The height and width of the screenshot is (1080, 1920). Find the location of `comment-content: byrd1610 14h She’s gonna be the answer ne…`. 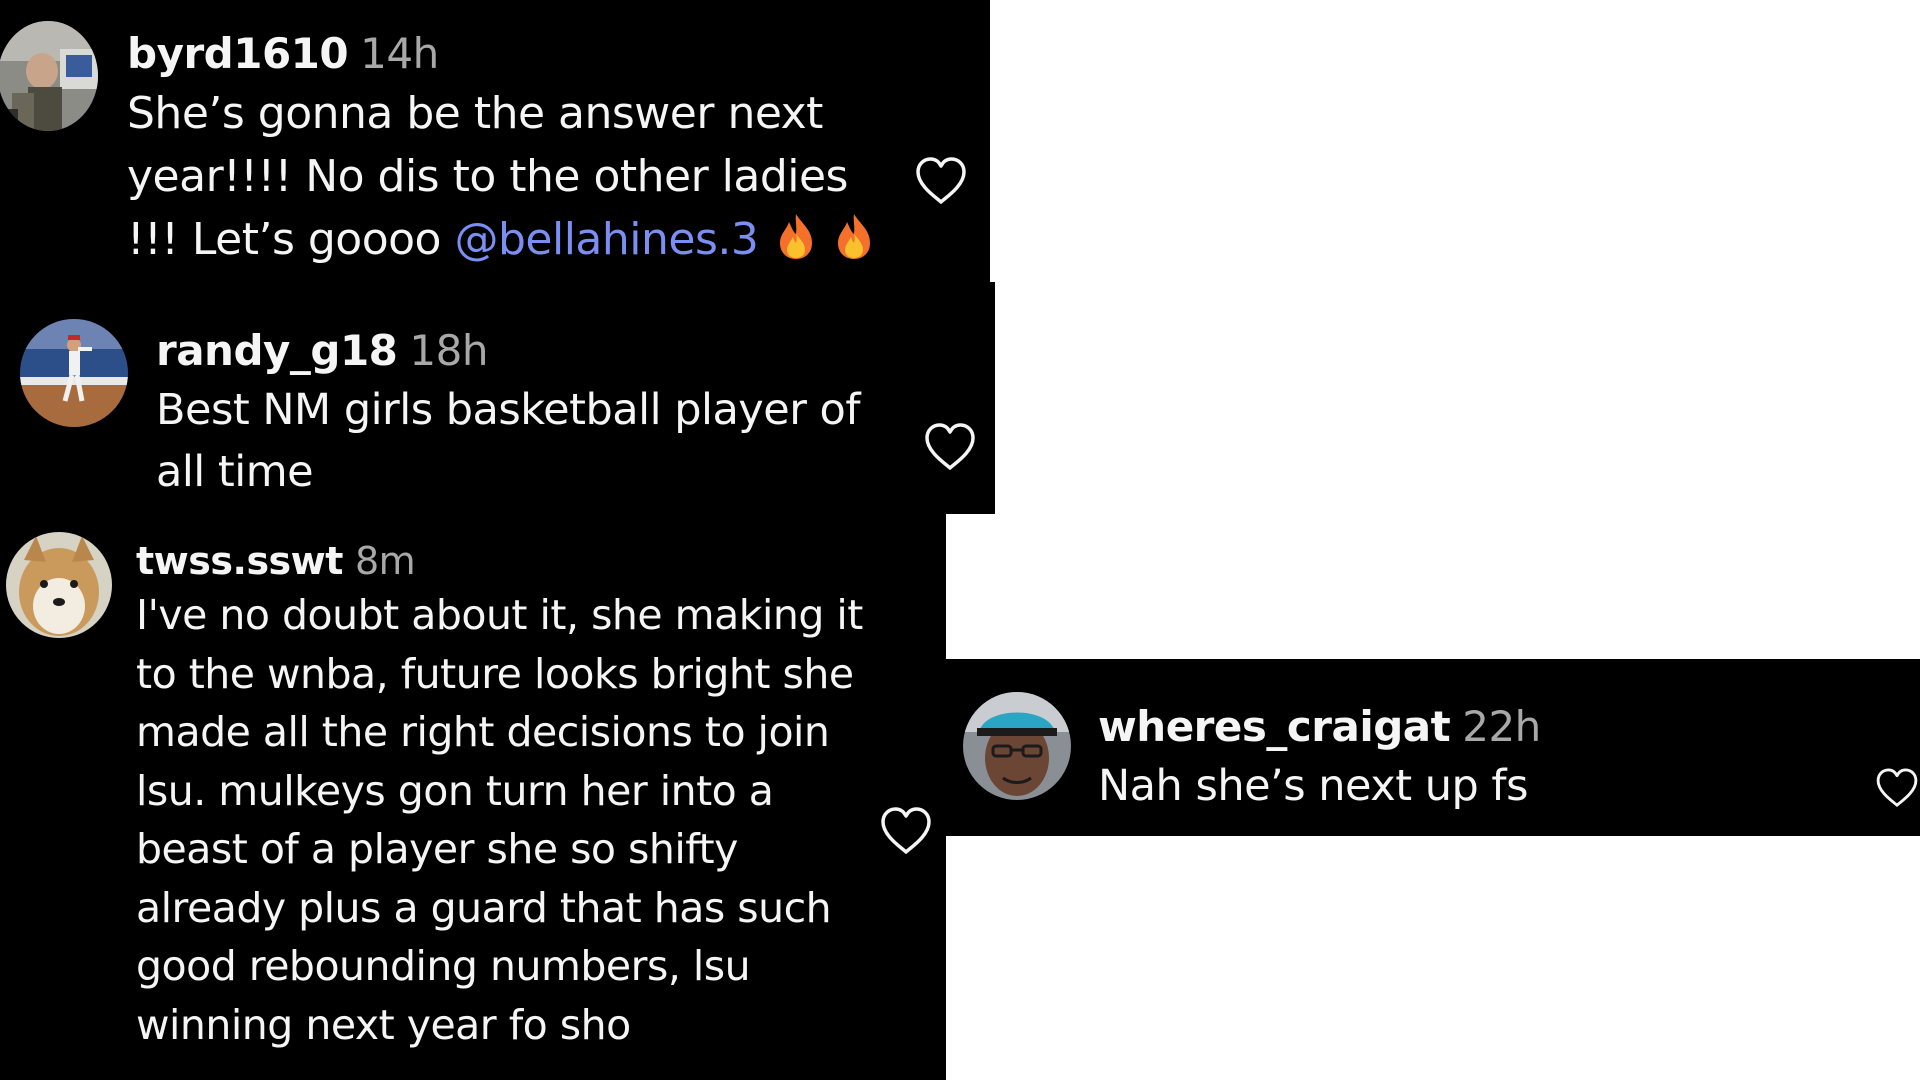

comment-content: byrd1610 14h She’s gonna be the answer ne… is located at coordinates (517, 151).